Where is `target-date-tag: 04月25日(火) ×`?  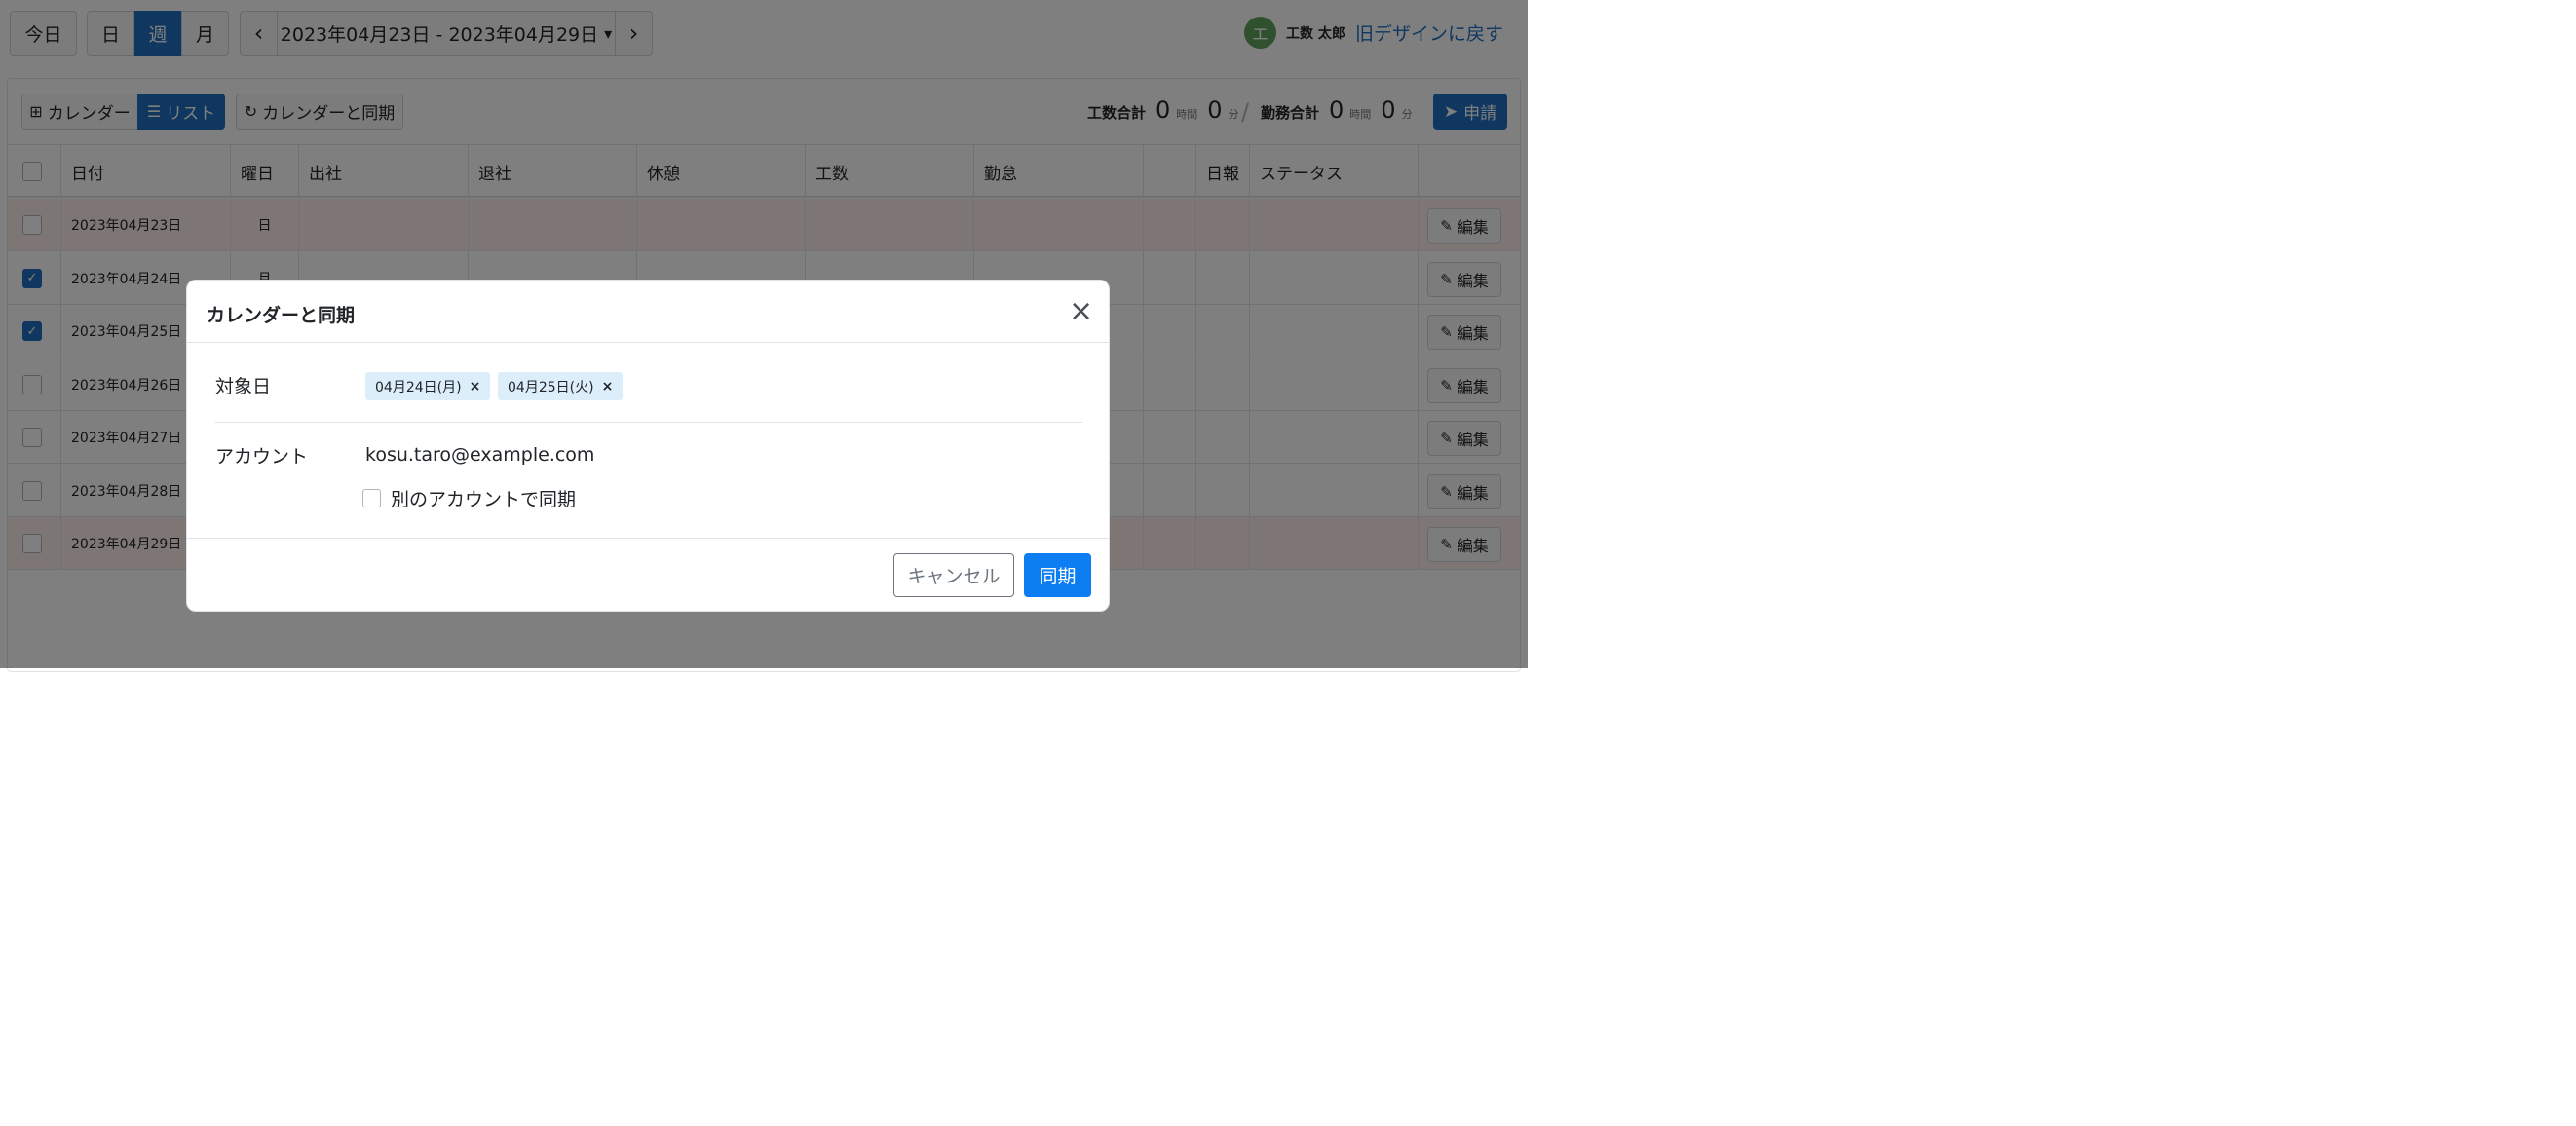
target-date-tag: 04月25日(火) × is located at coordinates (561, 386).